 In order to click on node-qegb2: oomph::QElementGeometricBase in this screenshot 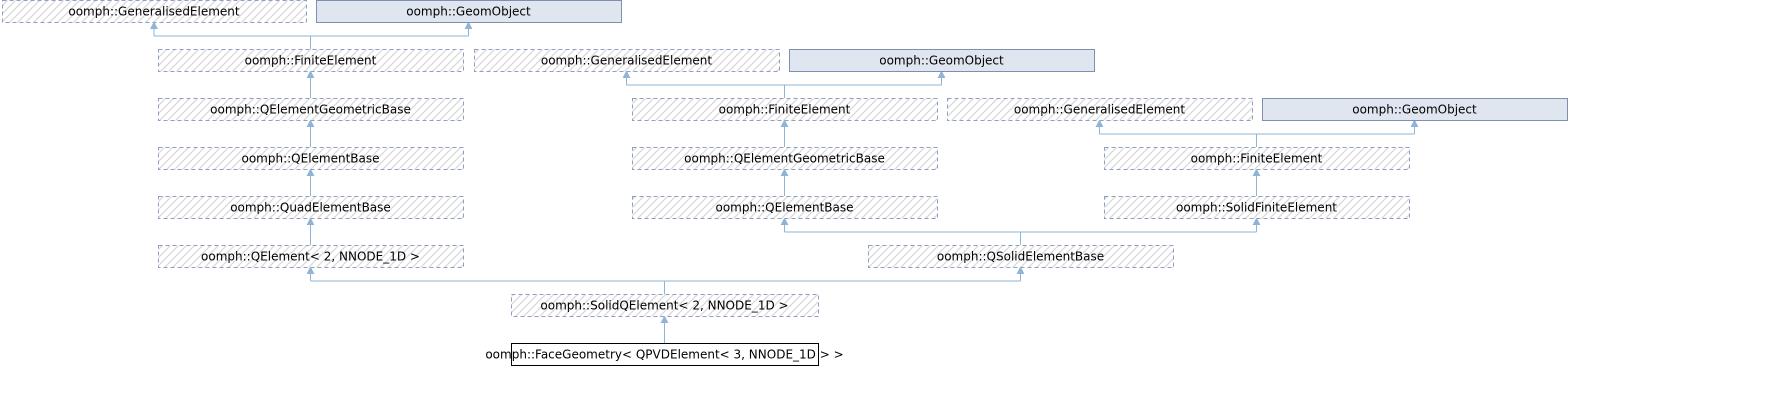, I will do `click(785, 158)`.